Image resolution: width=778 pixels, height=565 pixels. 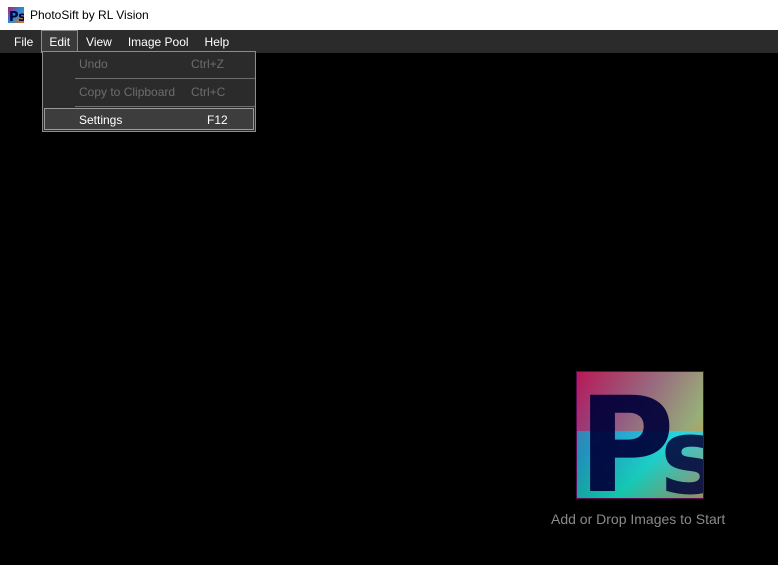 What do you see at coordinates (389, 41) in the screenshot?
I see `menu-bar: File Edit View Image Pool Help` at bounding box center [389, 41].